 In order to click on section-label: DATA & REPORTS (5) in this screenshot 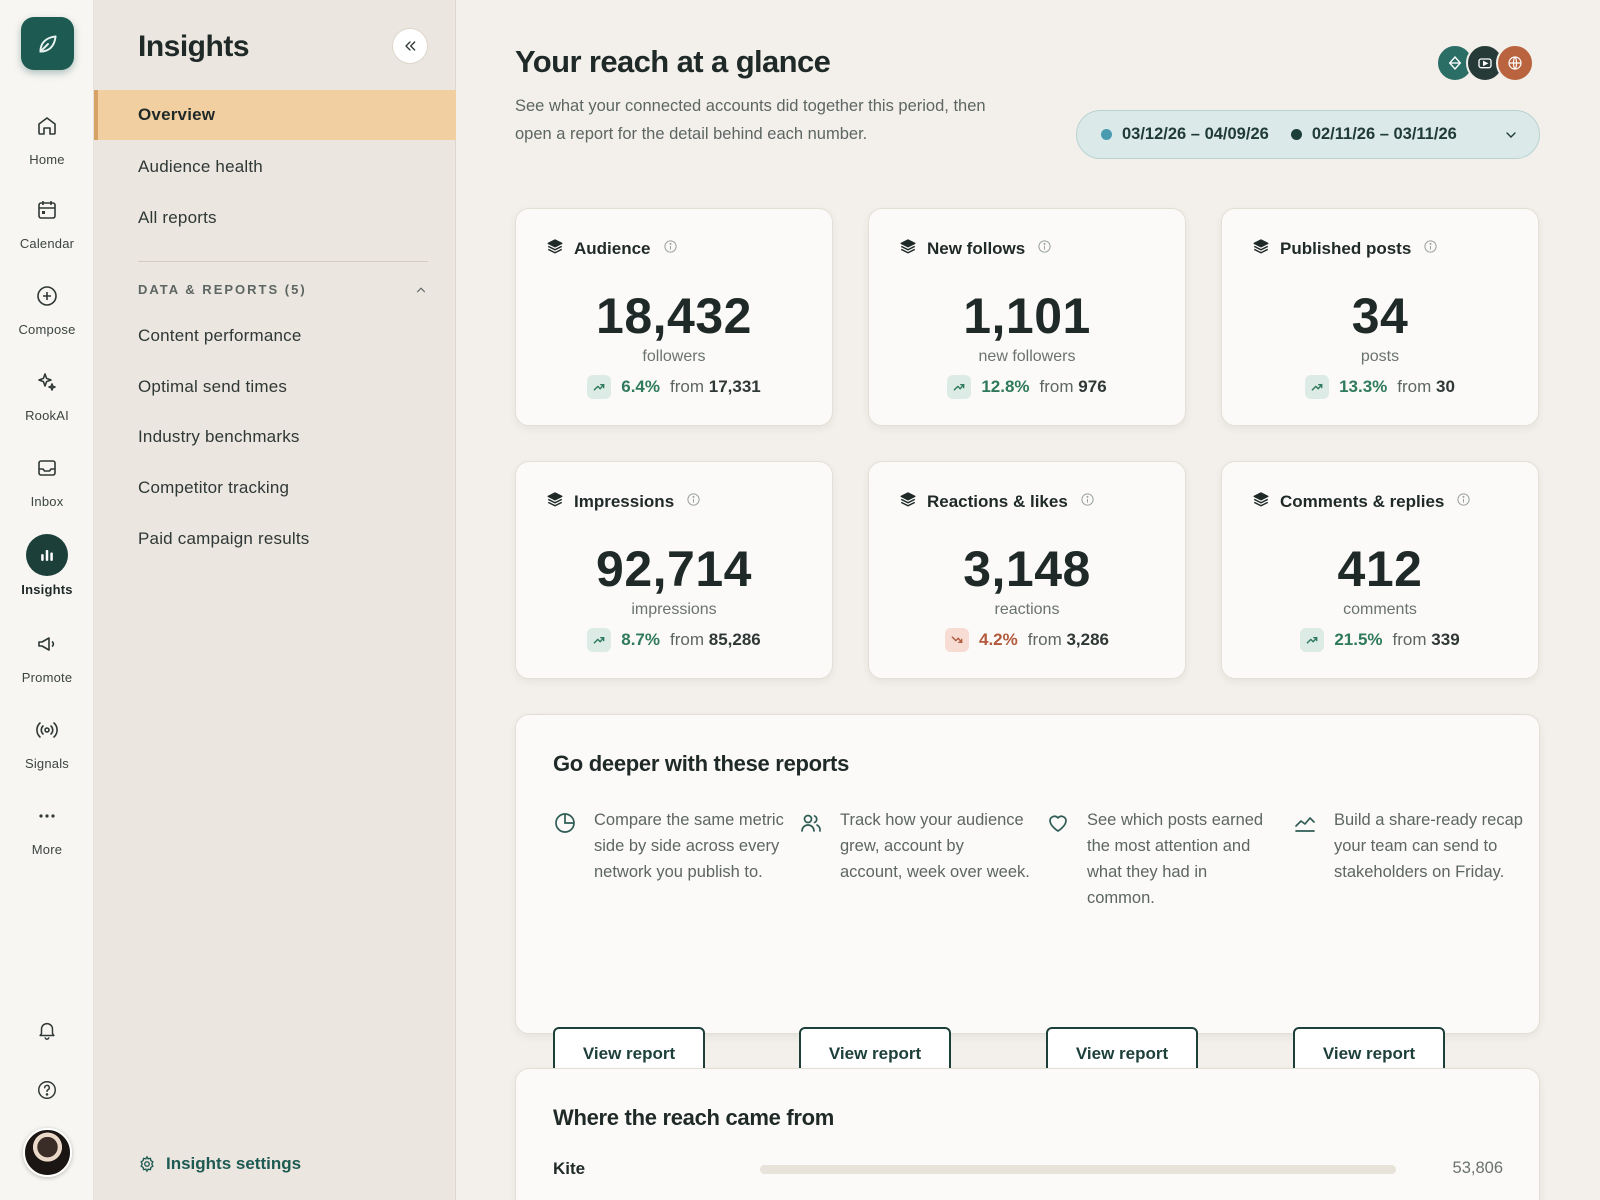, I will do `click(222, 289)`.